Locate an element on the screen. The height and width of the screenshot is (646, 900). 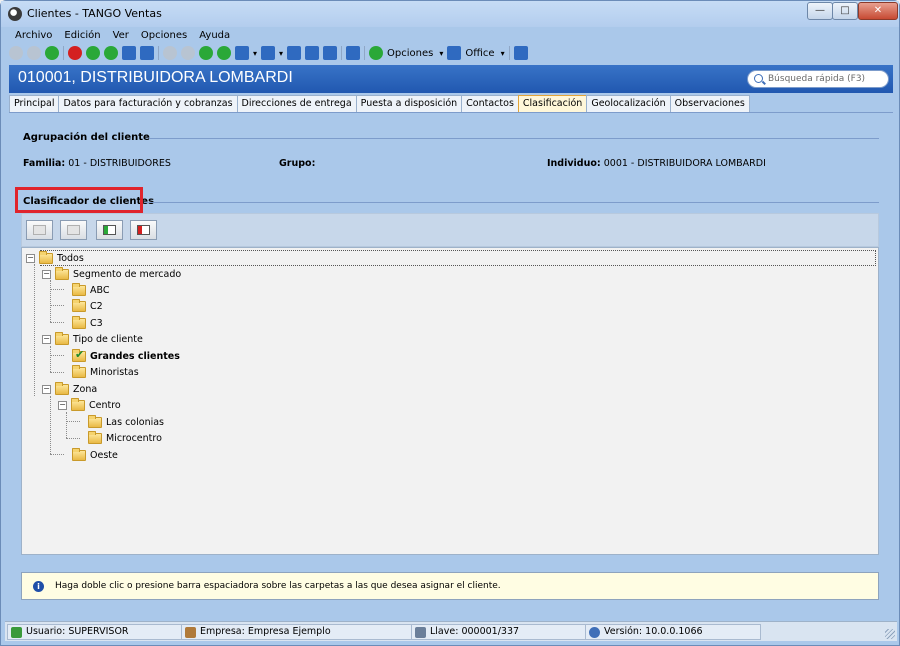
menu-ver: Ver is located at coordinates (121, 36).